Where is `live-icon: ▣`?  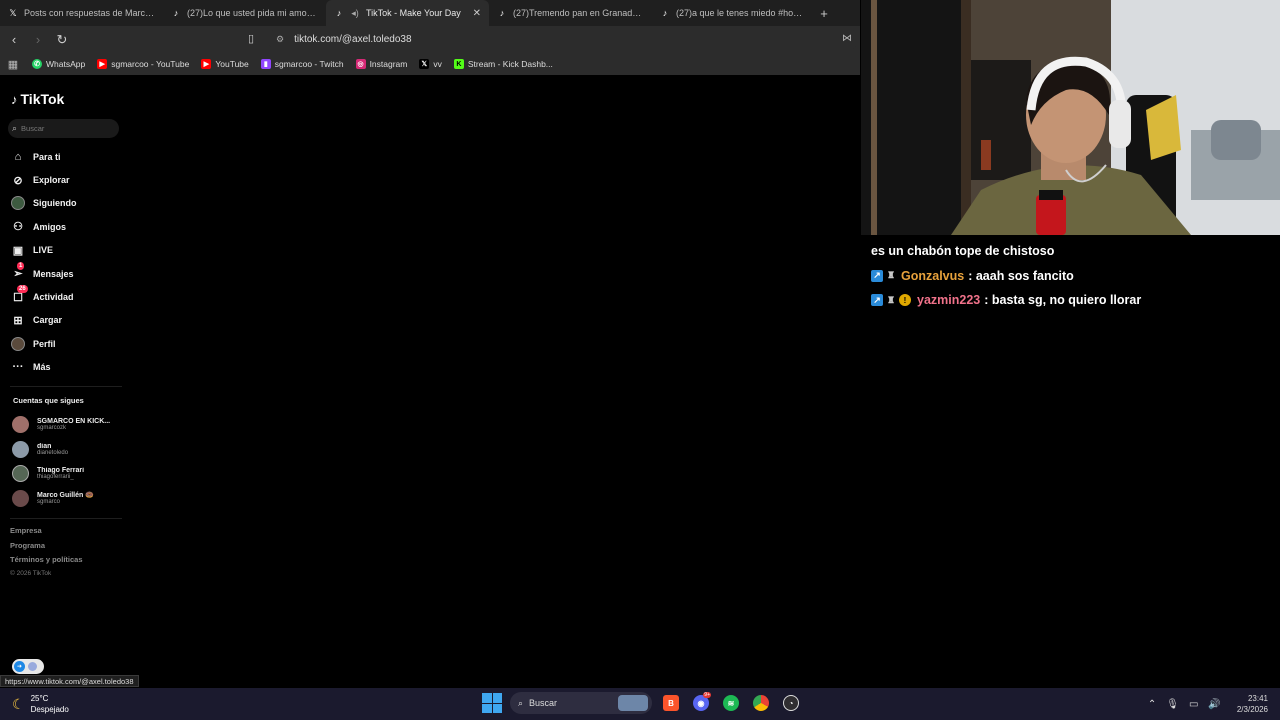 live-icon: ▣ is located at coordinates (18, 250).